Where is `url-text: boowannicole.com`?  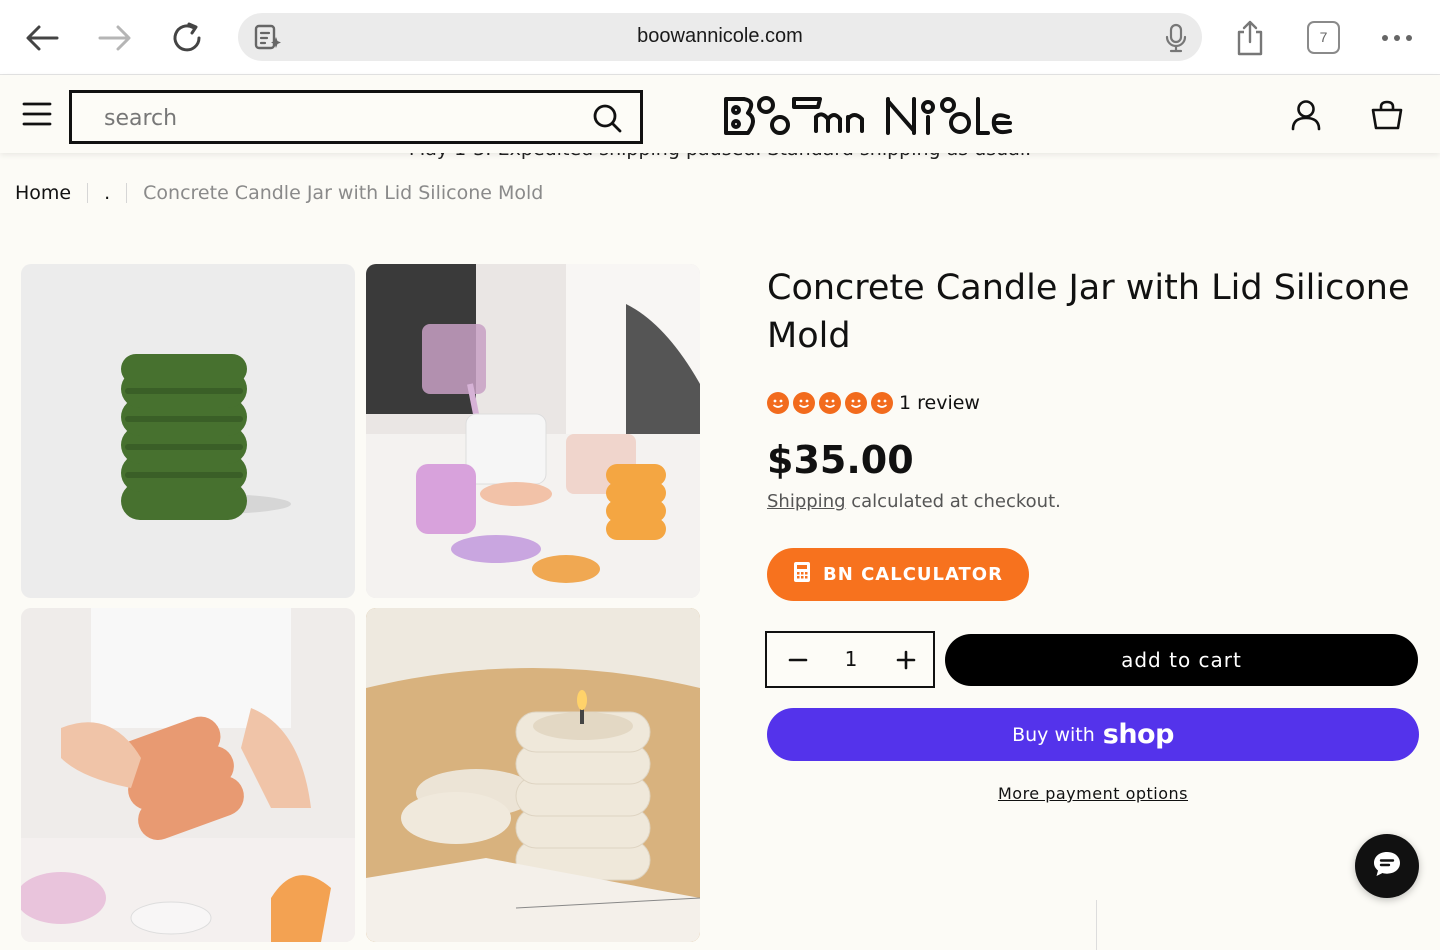 url-text: boowannicole.com is located at coordinates (720, 36).